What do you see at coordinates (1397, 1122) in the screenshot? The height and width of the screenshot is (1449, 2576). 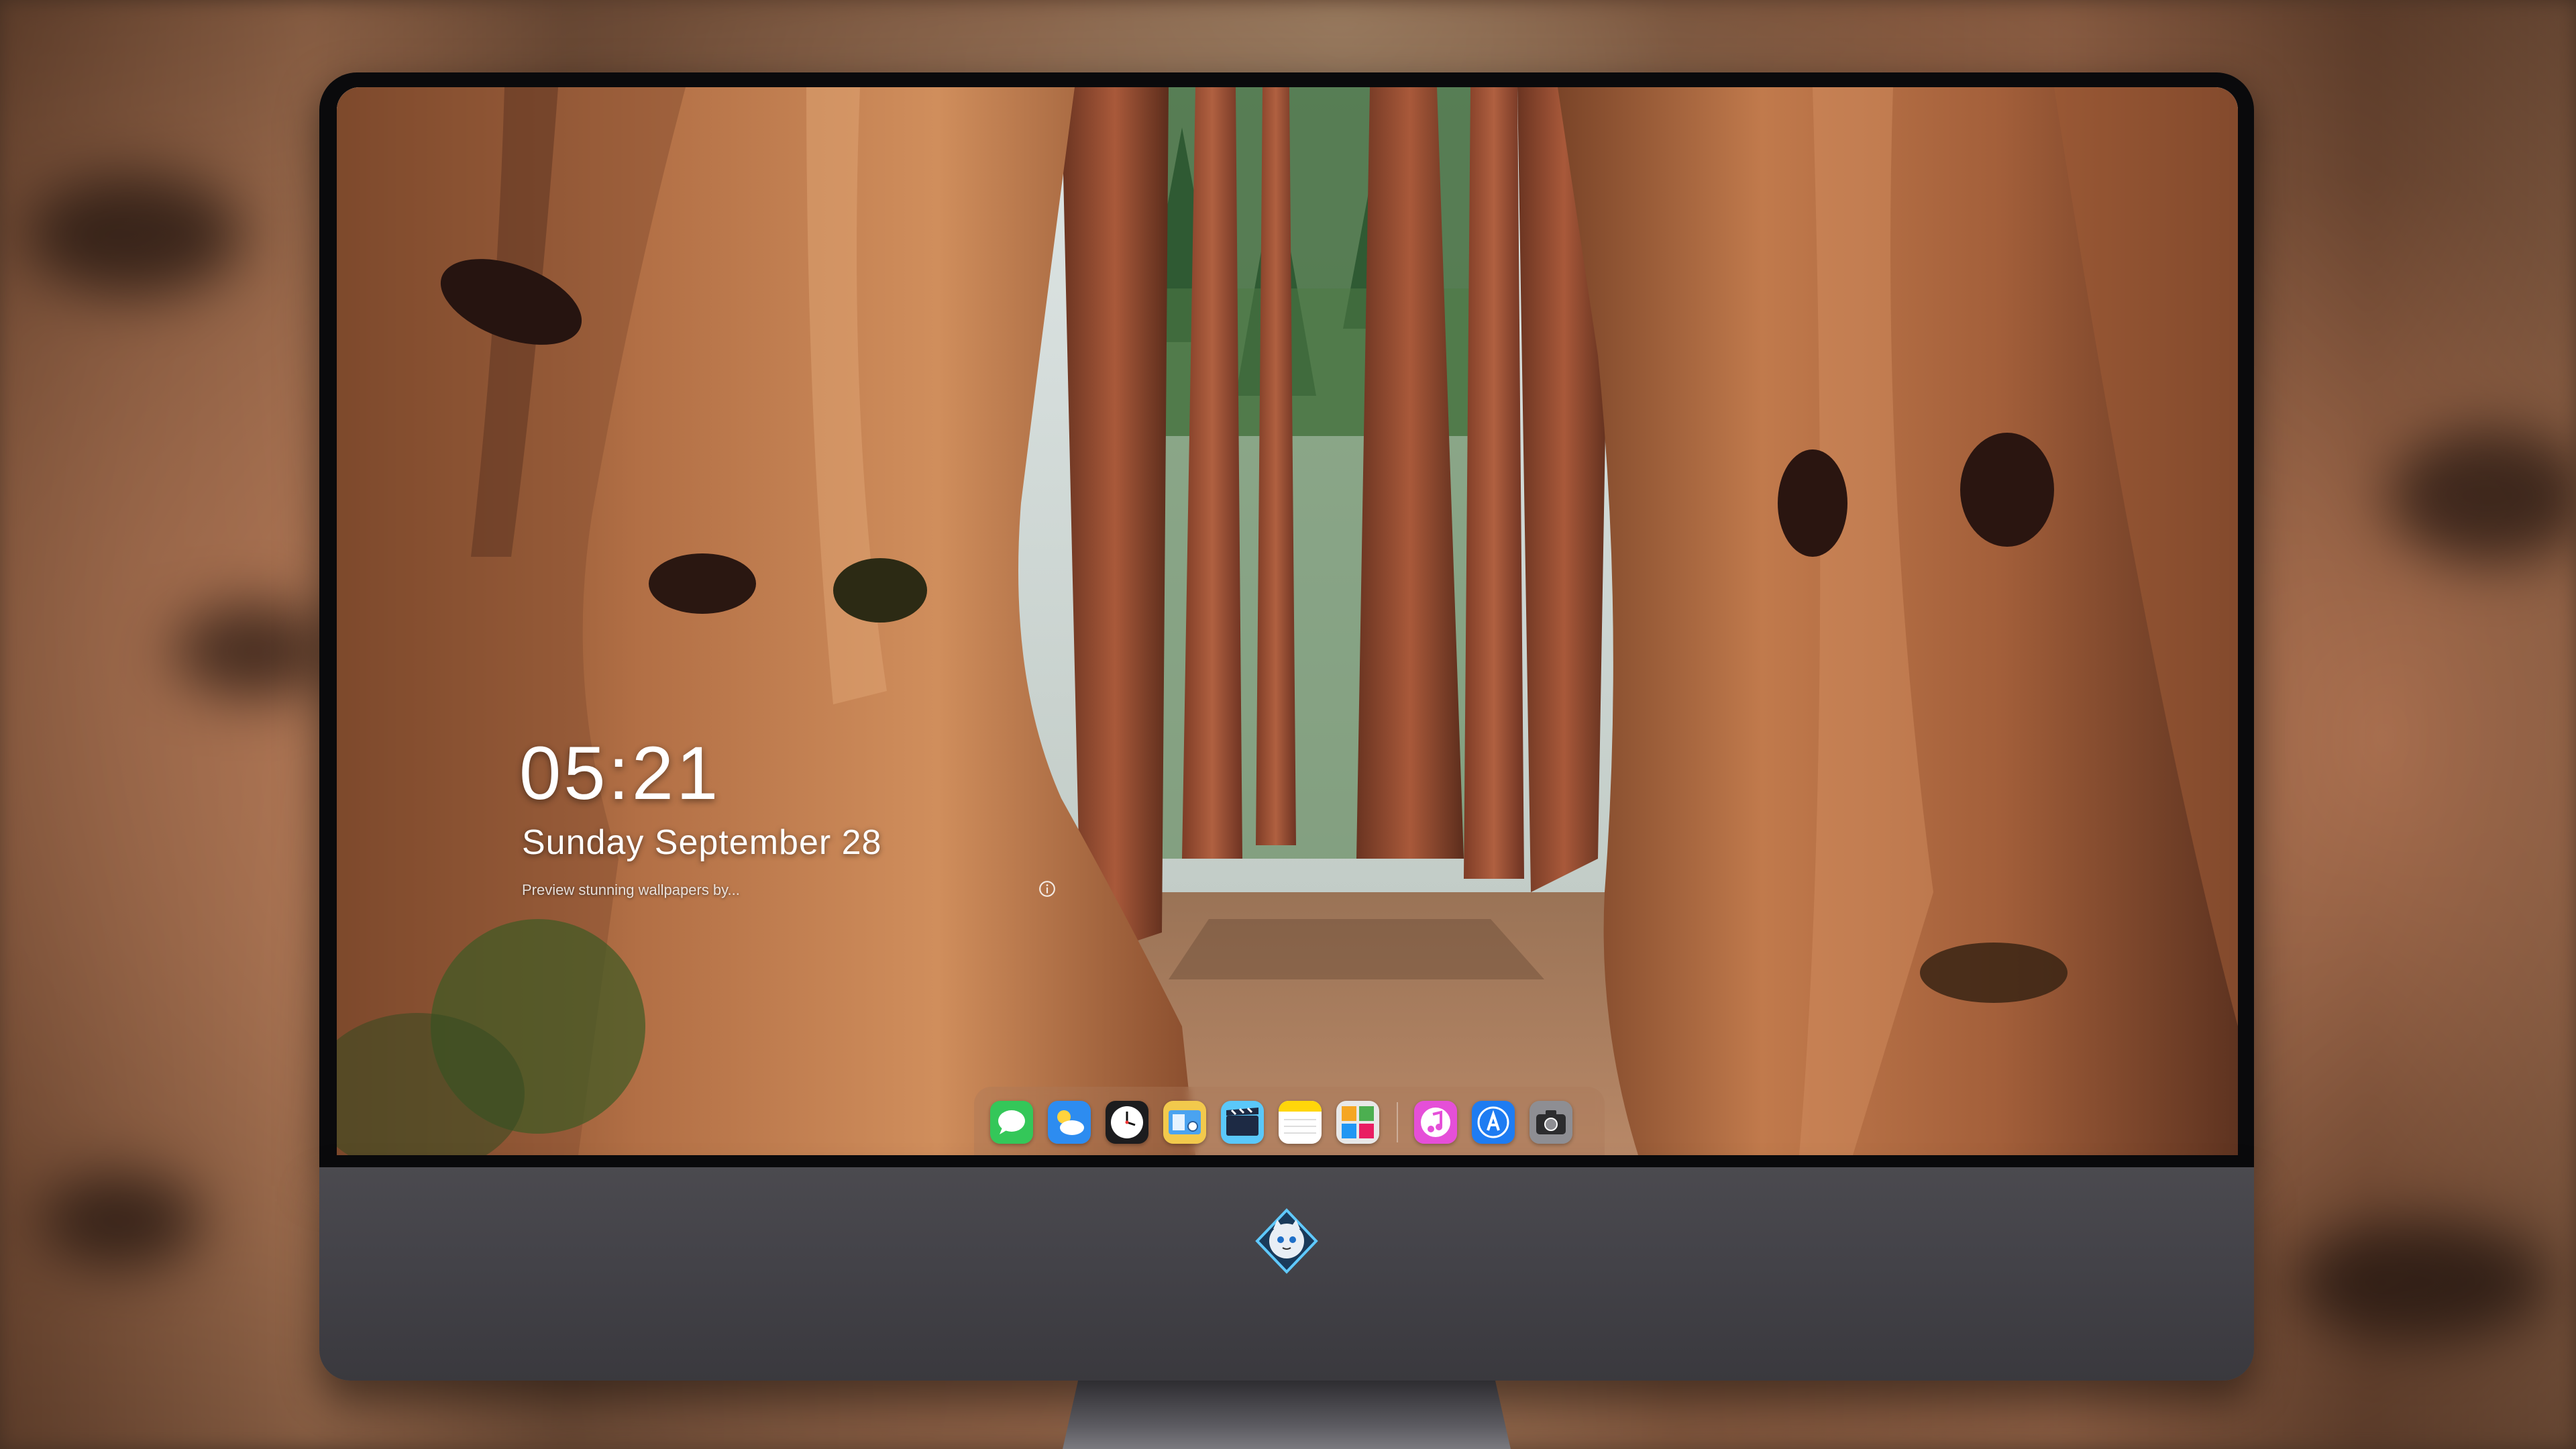 I see `dock-separator` at bounding box center [1397, 1122].